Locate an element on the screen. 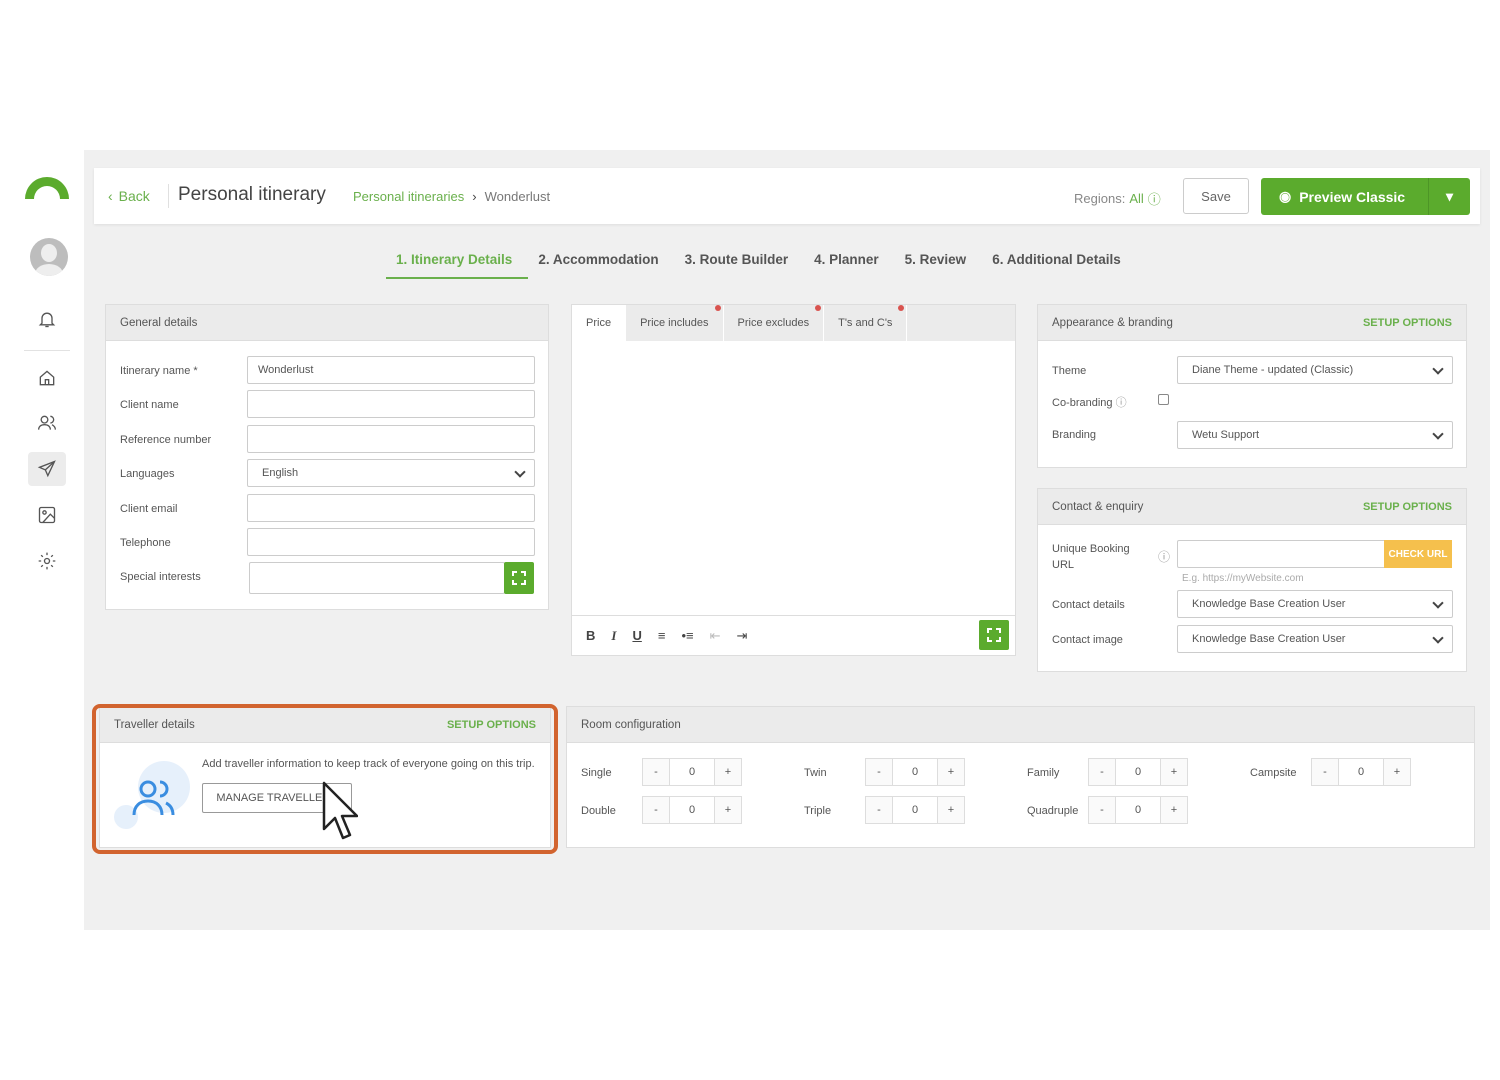  branding-select: Wetu Support is located at coordinates (1315, 435).